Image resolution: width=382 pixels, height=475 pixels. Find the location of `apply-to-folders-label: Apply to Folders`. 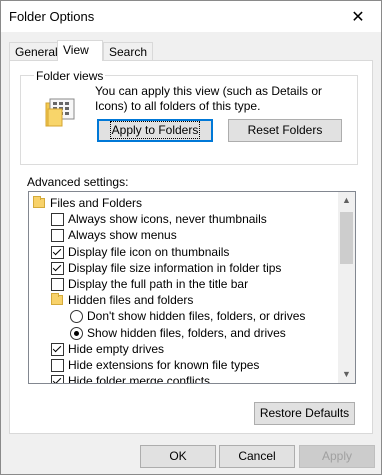

apply-to-folders-label: Apply to Folders is located at coordinates (155, 130).